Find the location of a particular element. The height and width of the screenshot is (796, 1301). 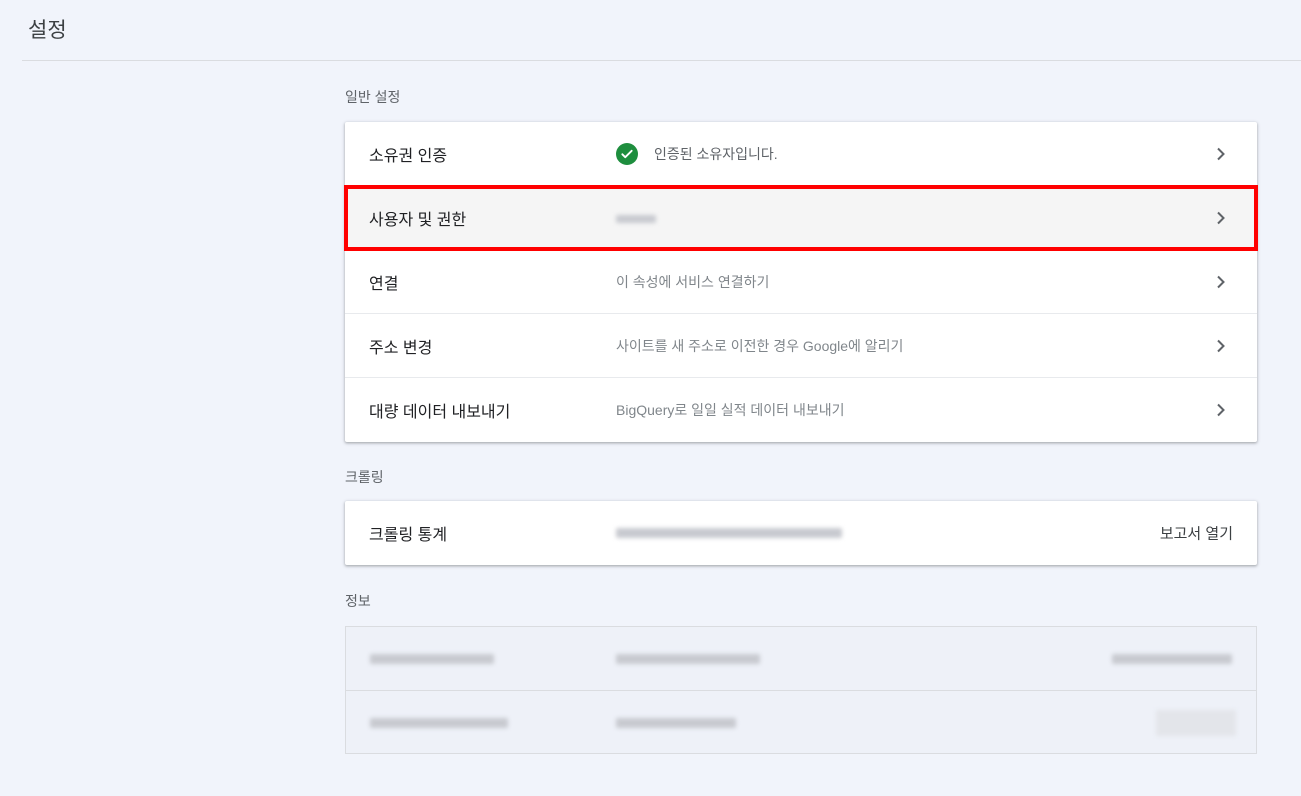

bulk-data-export-row: 대량 데이터 내보내기 BigQuery로 일일 실적 데이터 내보내기 is located at coordinates (801, 410).